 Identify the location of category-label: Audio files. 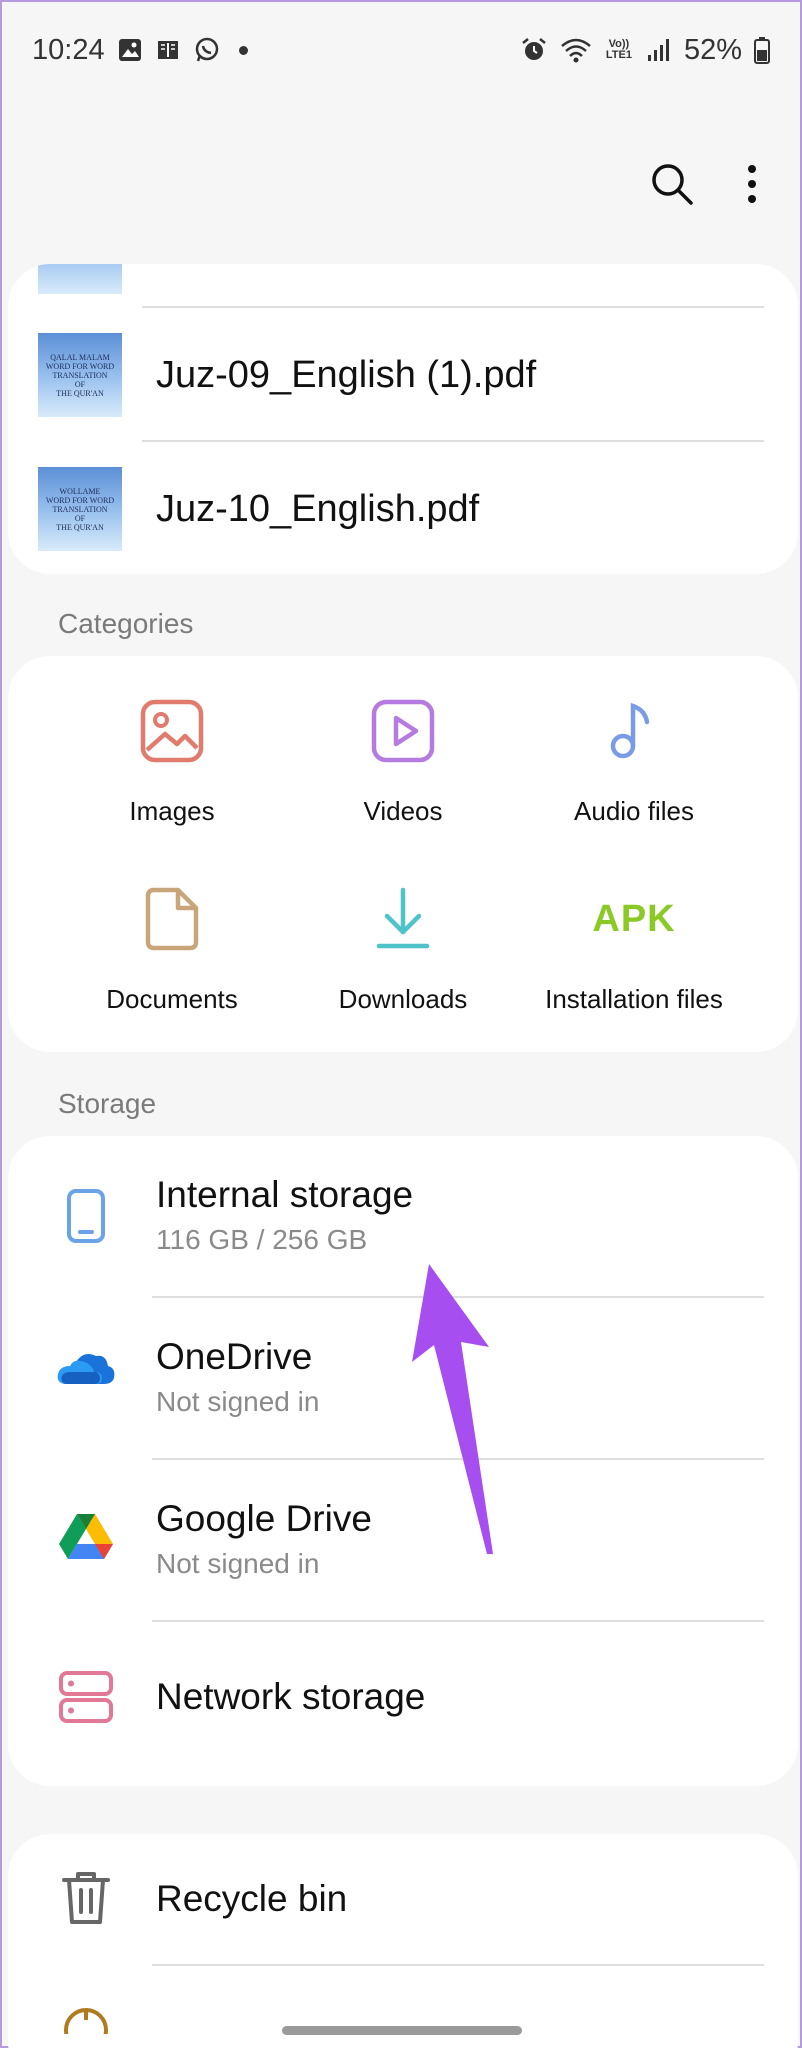
(634, 811).